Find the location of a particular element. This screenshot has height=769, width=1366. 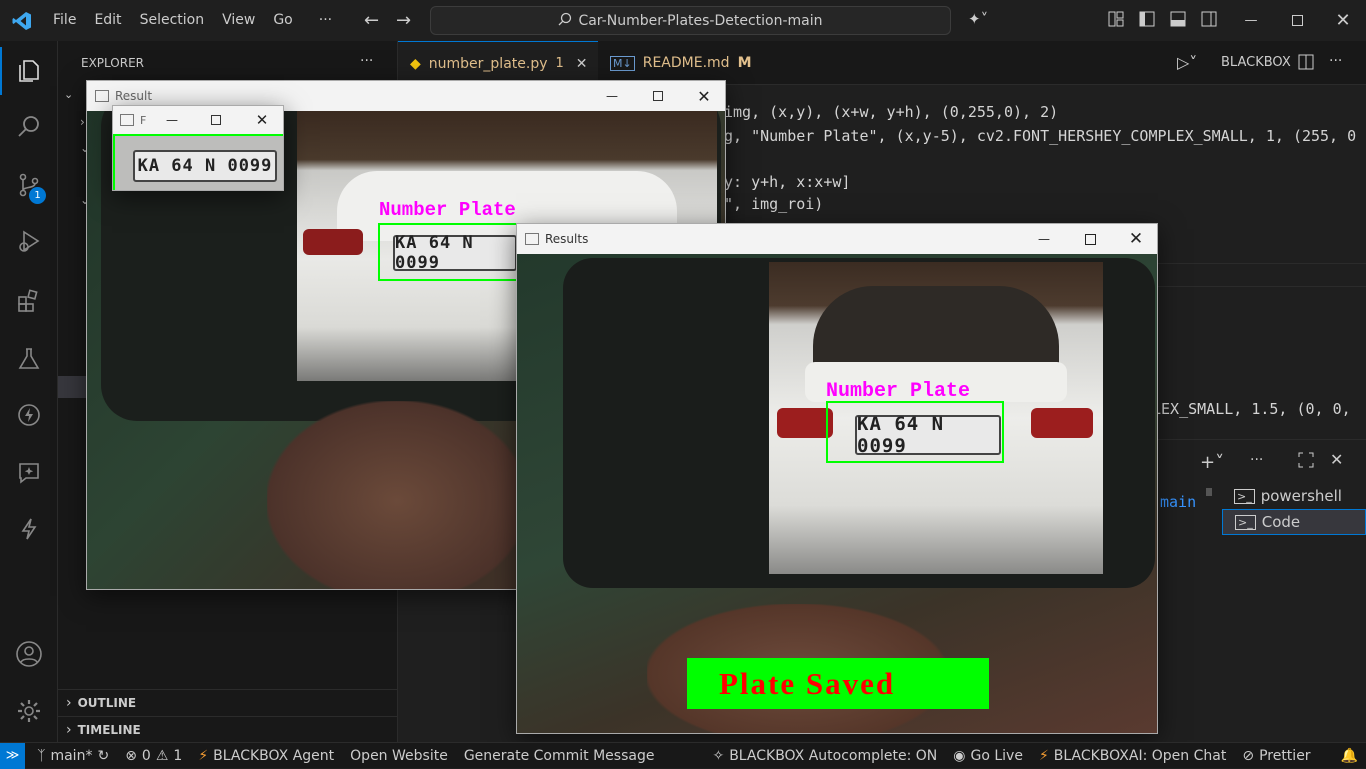

chevron-down-icon: ⌄ is located at coordinates (68, 94).